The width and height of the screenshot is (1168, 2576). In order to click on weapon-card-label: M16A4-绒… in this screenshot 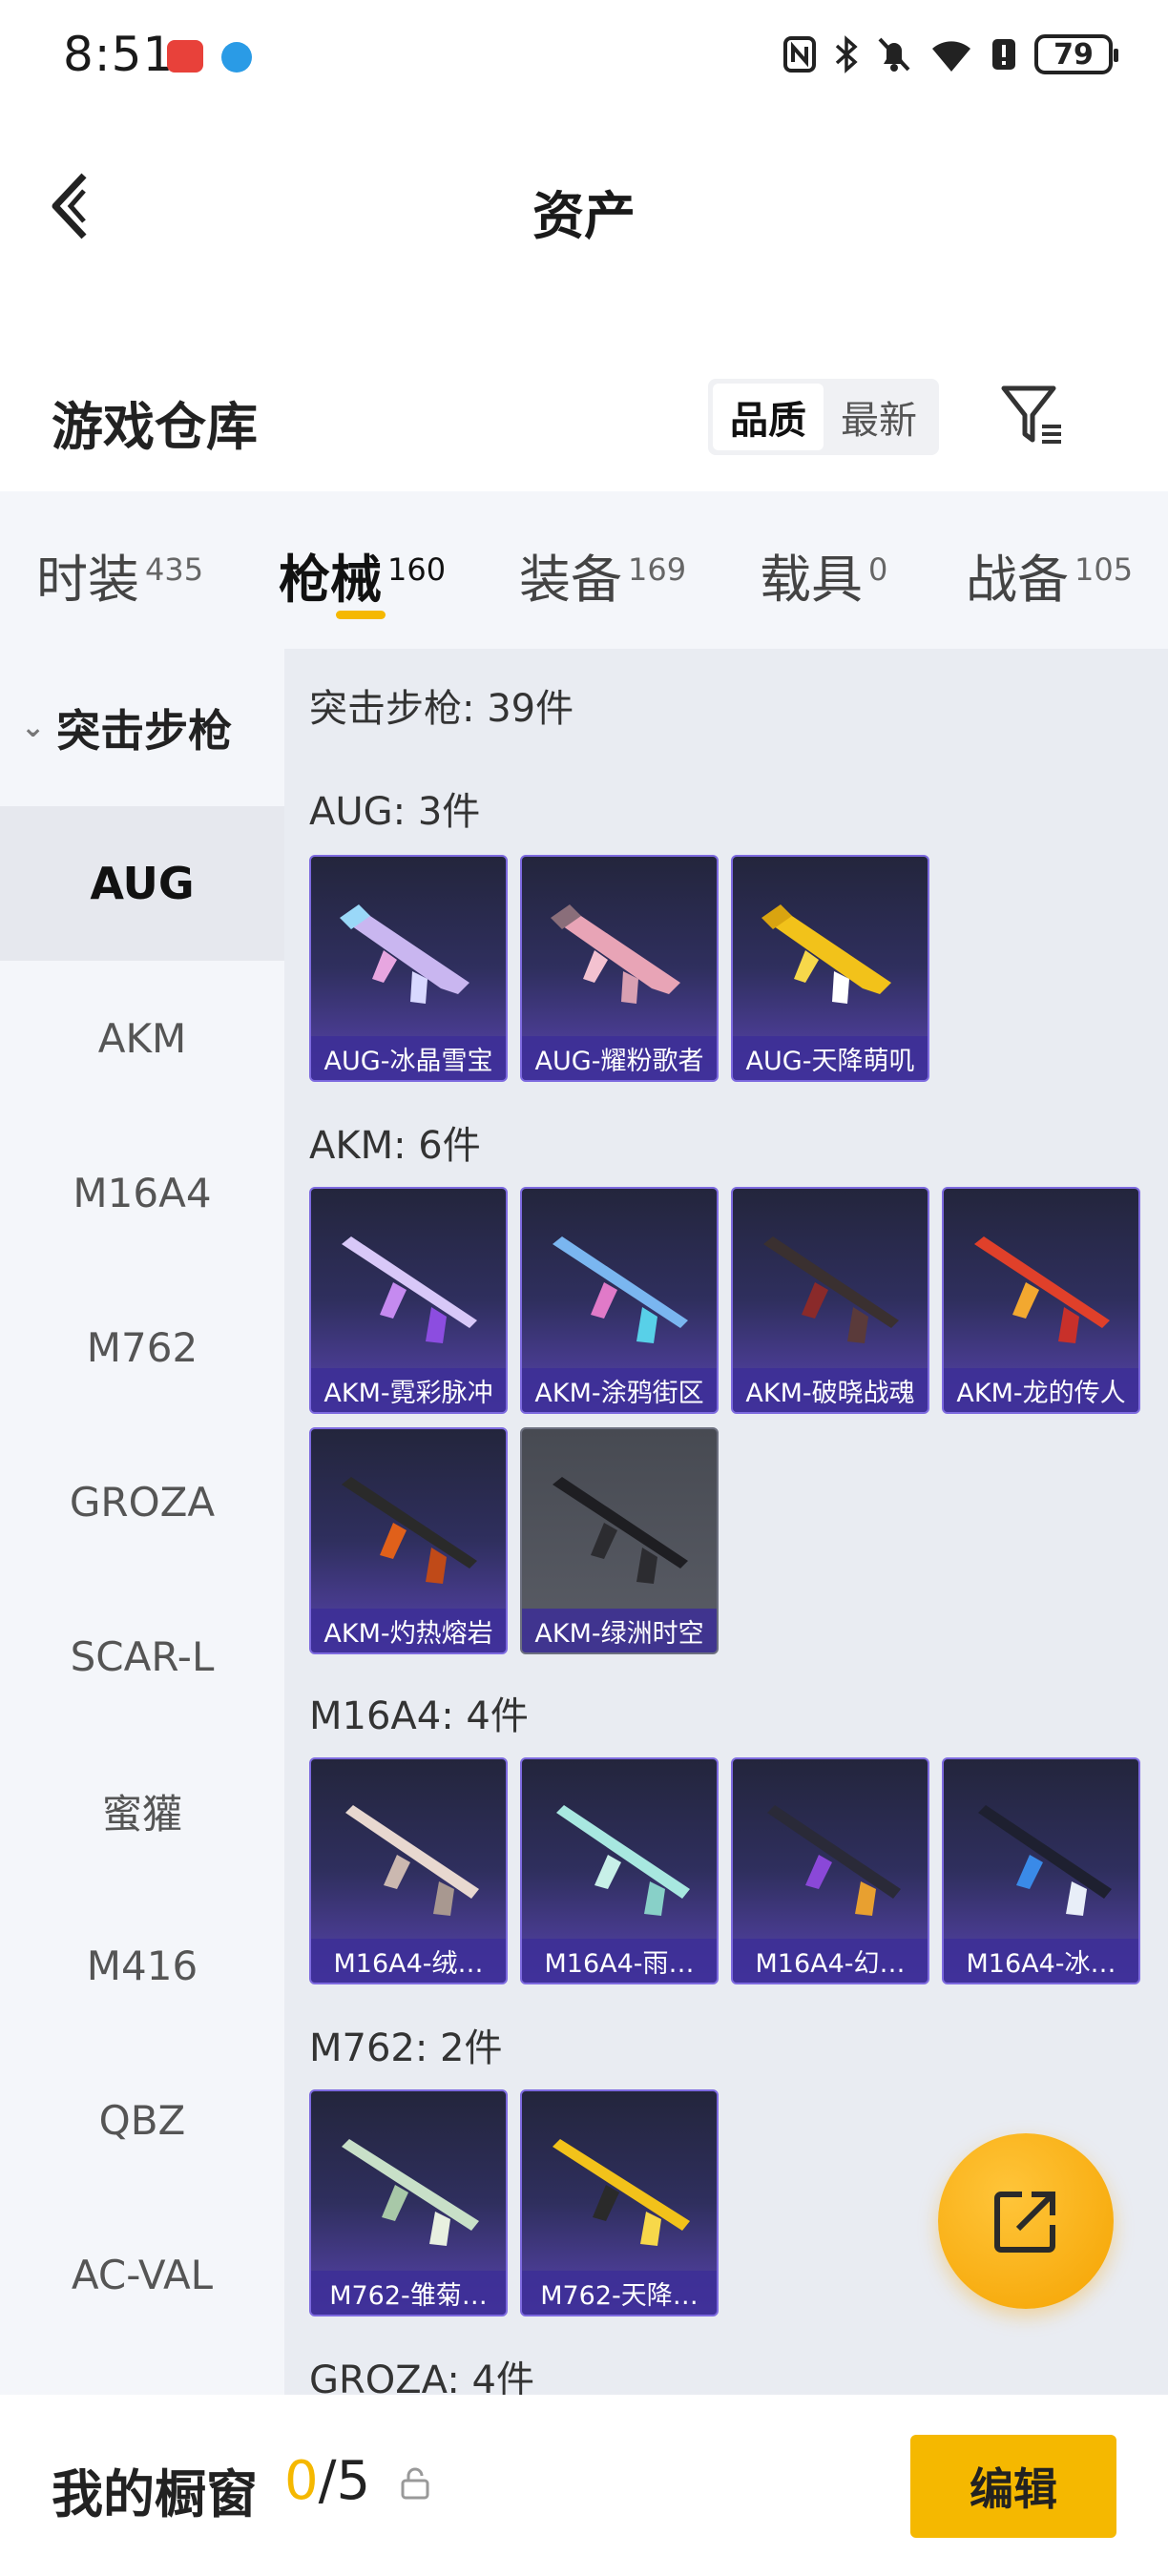, I will do `click(408, 1961)`.